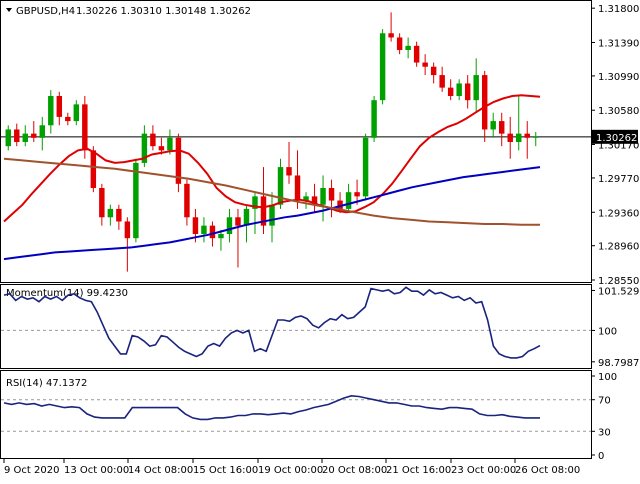 The image size is (640, 484). Describe the element at coordinates (618, 363) in the screenshot. I see `momentum-tick-label: 98.7987` at that location.